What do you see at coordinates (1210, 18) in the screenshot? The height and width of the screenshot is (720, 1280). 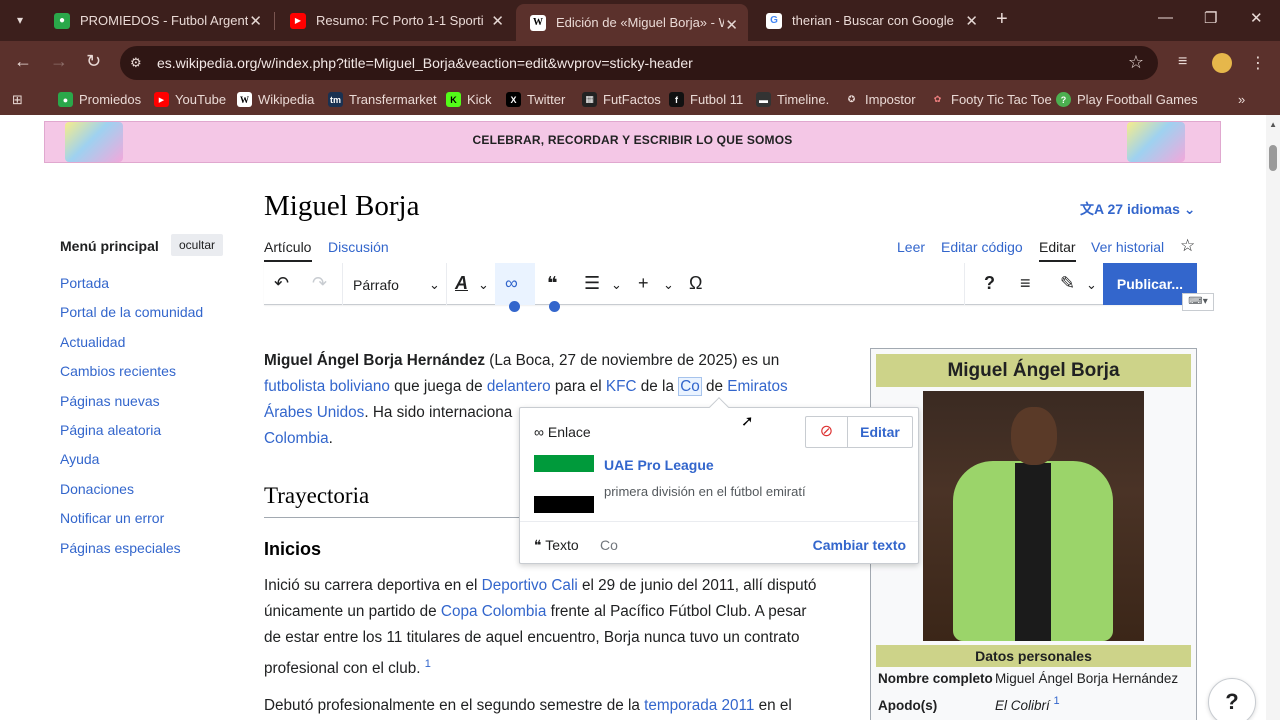 I see `restore-icon: ❐` at bounding box center [1210, 18].